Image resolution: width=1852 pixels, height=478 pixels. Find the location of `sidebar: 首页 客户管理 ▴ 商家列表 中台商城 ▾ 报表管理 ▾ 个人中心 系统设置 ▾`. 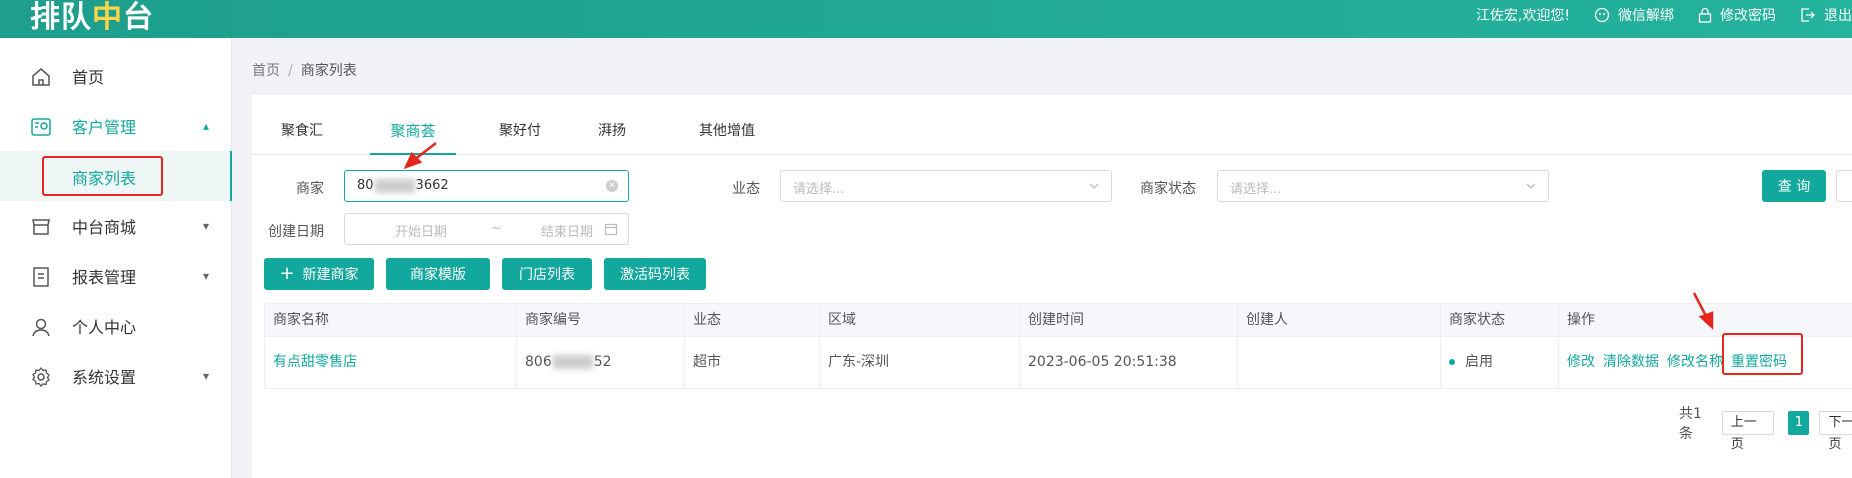

sidebar: 首页 客户管理 ▴ 商家列表 中台商城 ▾ 报表管理 ▾ 个人中心 系统设置 ▾ is located at coordinates (116, 258).